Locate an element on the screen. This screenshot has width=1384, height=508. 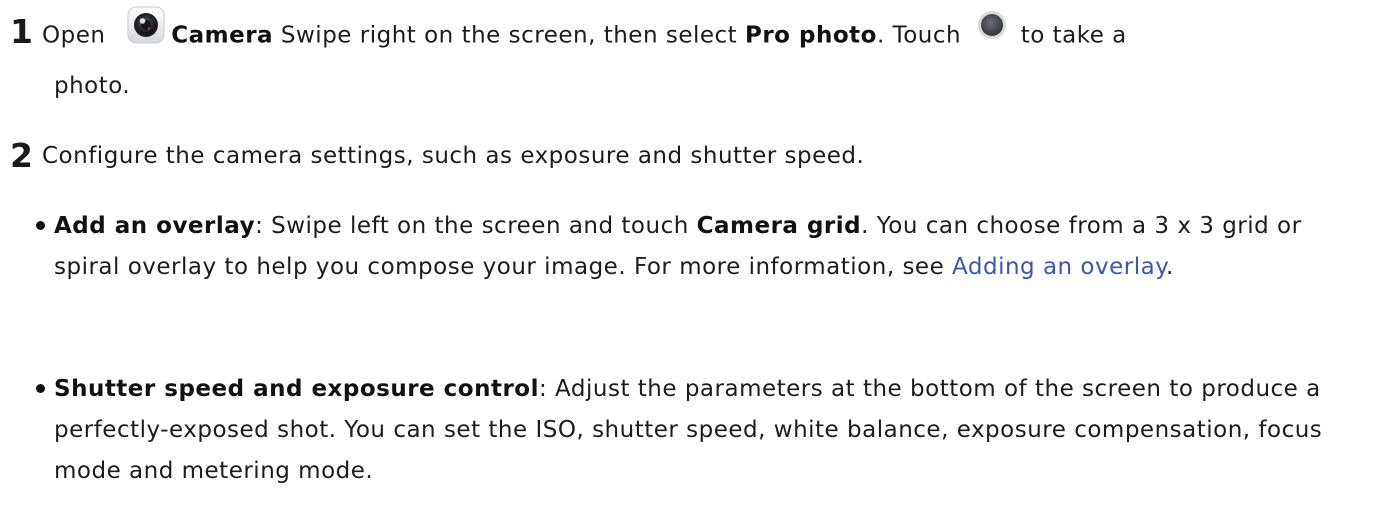
step-number: 1 is located at coordinates (21, 31).